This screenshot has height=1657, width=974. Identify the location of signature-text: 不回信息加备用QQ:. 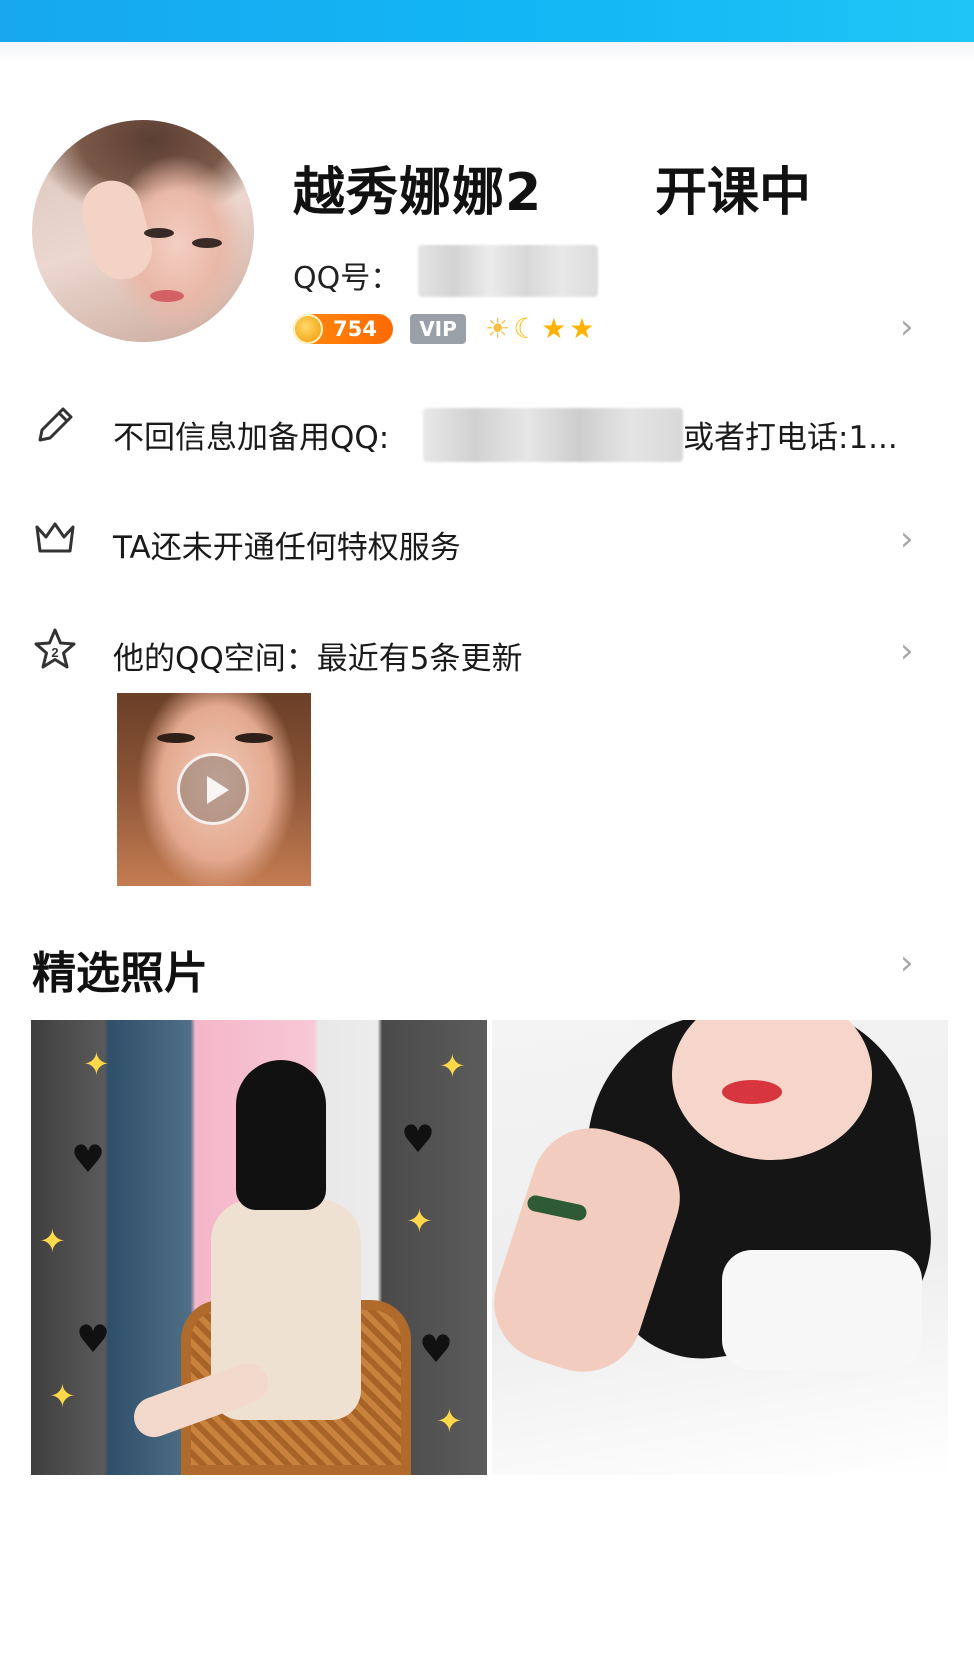
(251, 434).